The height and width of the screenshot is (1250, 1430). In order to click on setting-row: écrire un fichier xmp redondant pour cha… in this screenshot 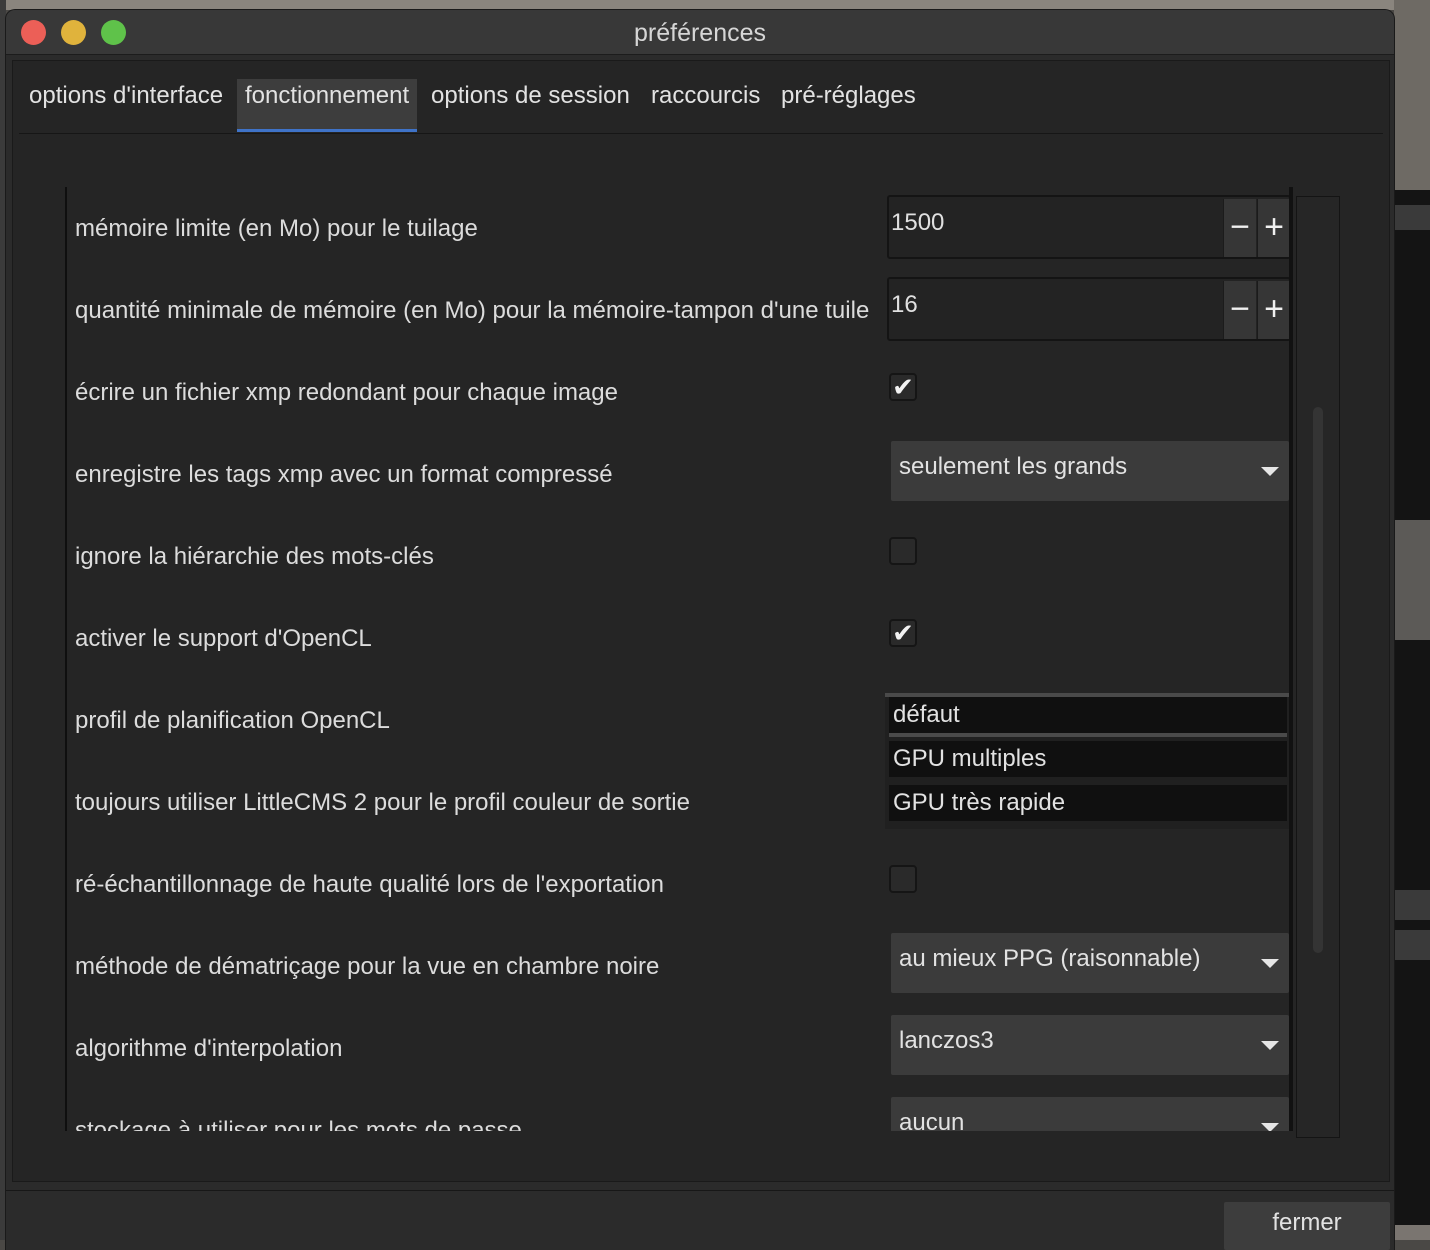, I will do `click(677, 410)`.